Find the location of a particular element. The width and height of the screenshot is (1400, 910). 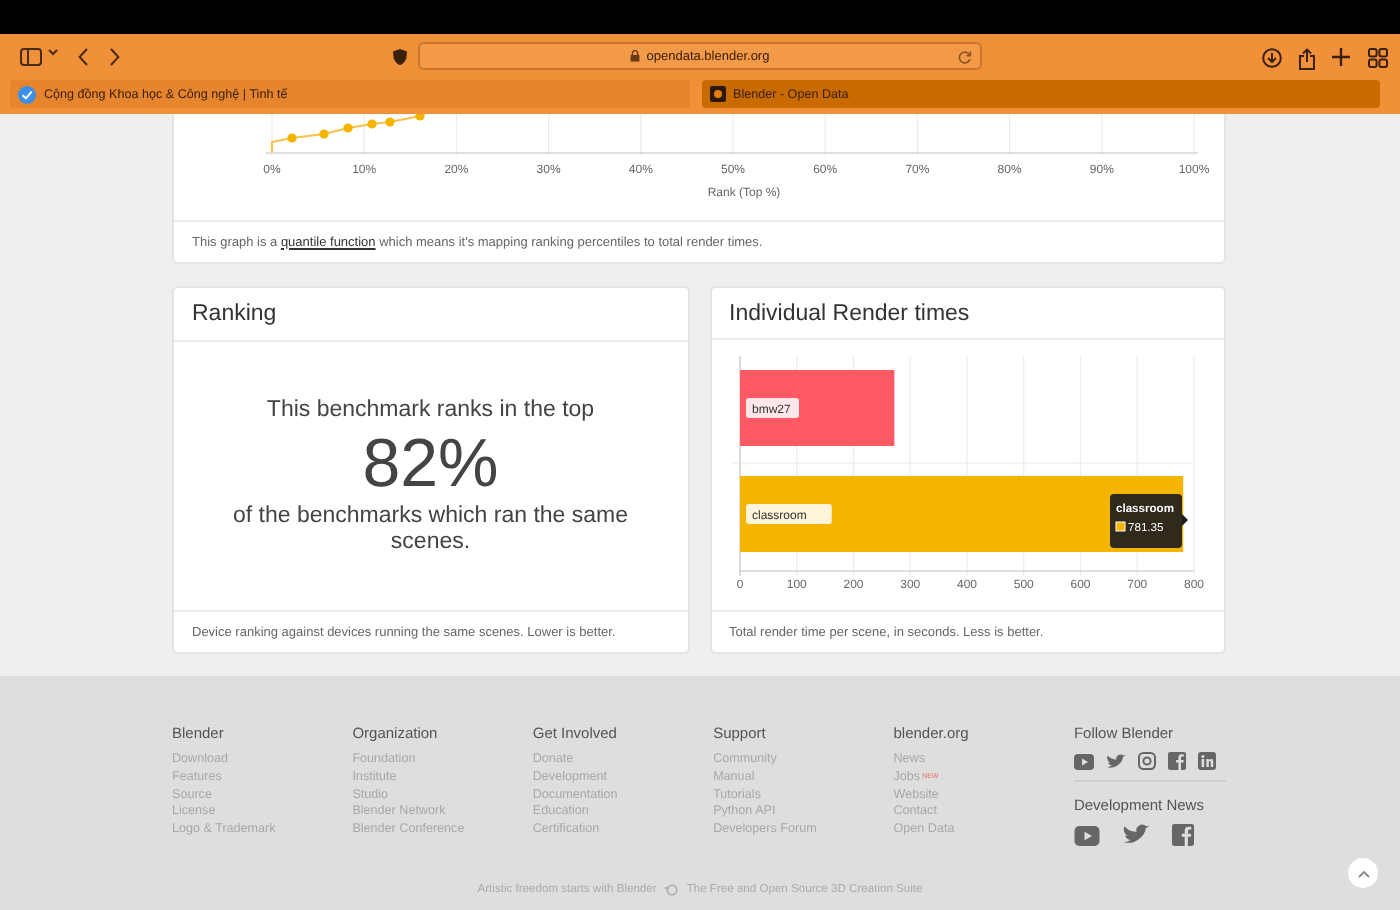

ranking-percentage: 82% is located at coordinates (430, 463).